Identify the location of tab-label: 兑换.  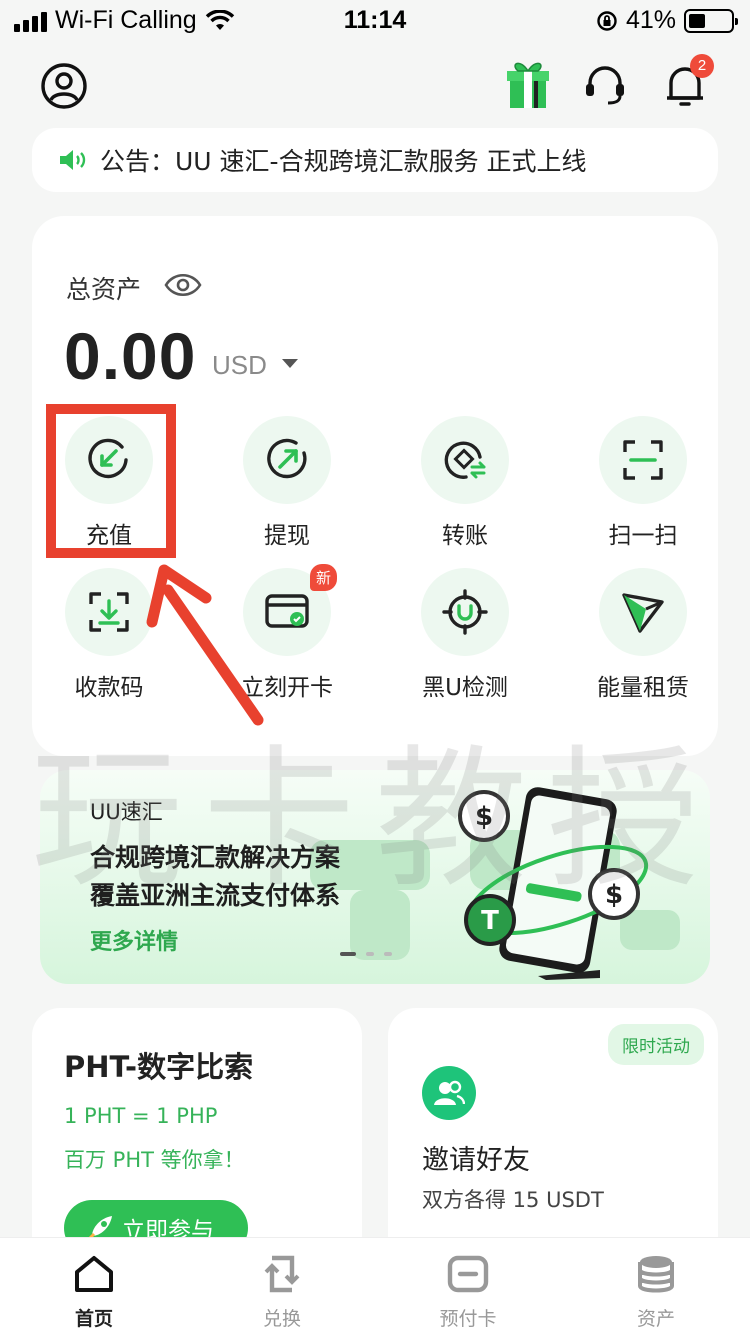
(281, 1319).